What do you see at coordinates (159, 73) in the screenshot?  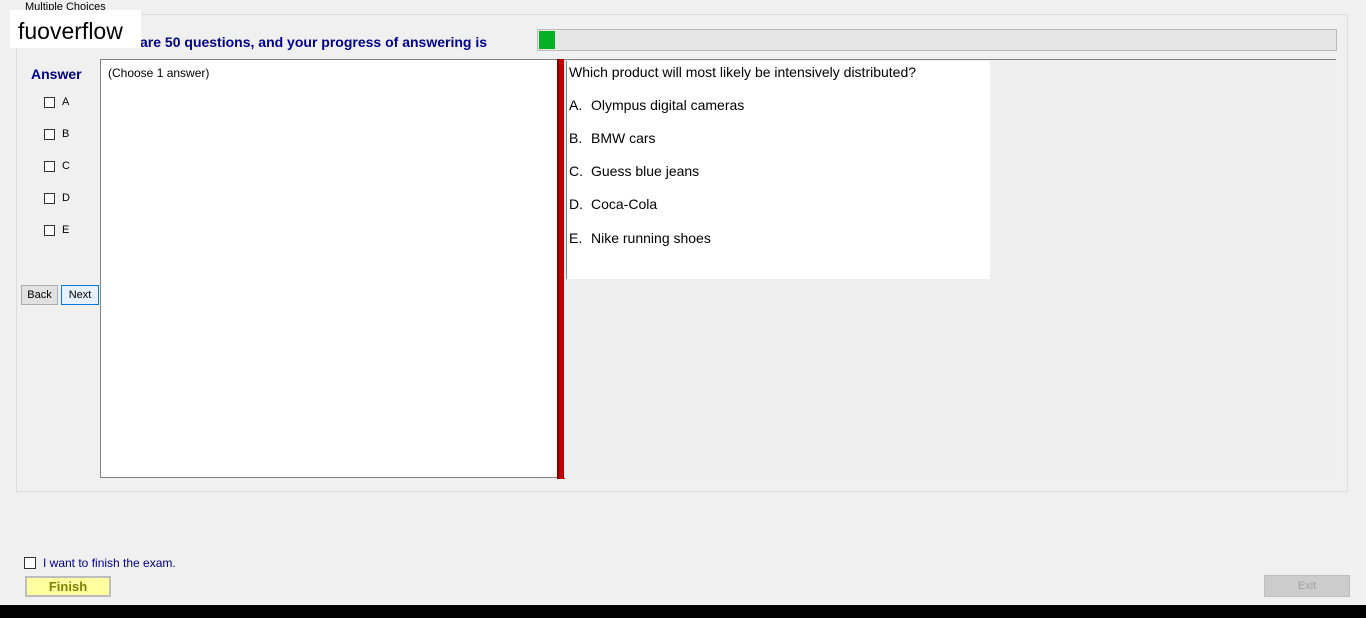 I see `choose-note: (Choose 1 answer)` at bounding box center [159, 73].